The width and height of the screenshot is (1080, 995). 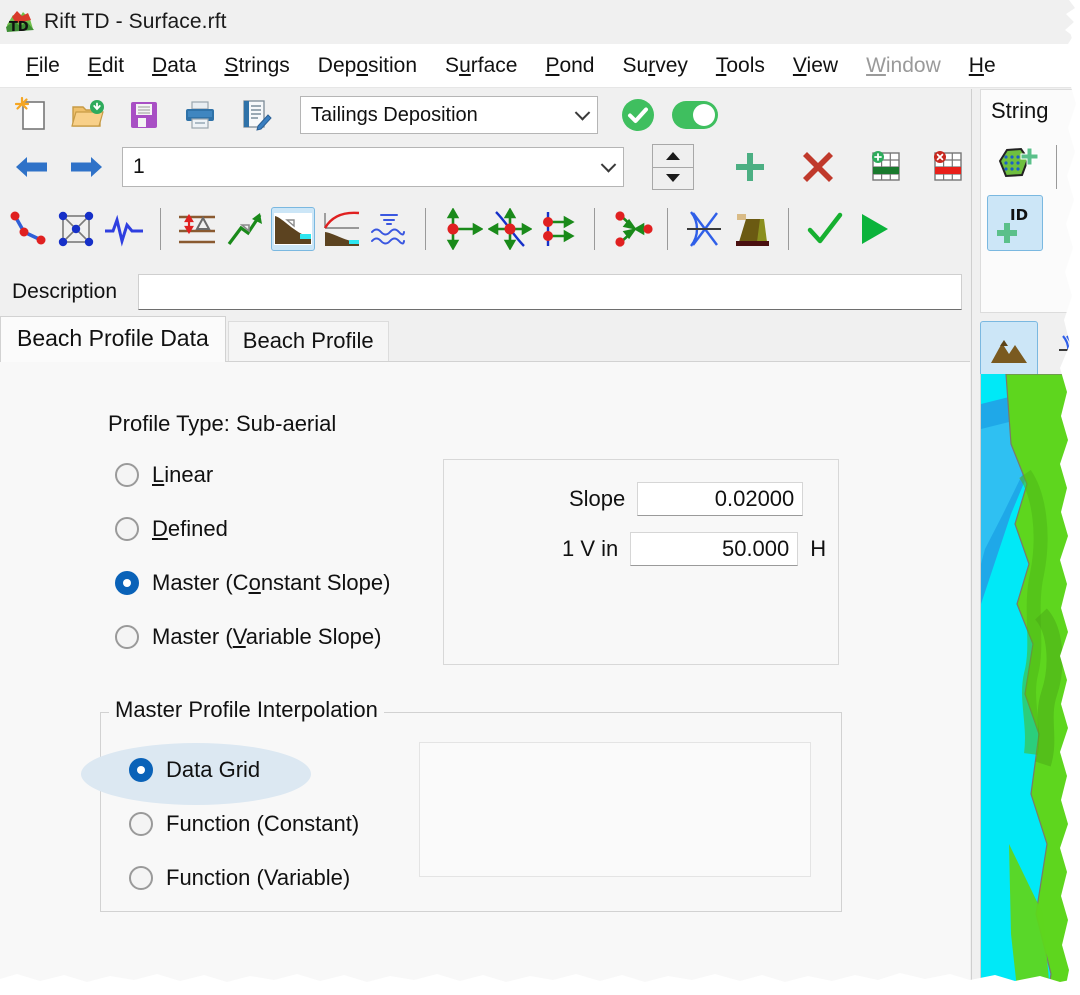 What do you see at coordinates (197, 229) in the screenshot?
I see `elevation-delta-icon` at bounding box center [197, 229].